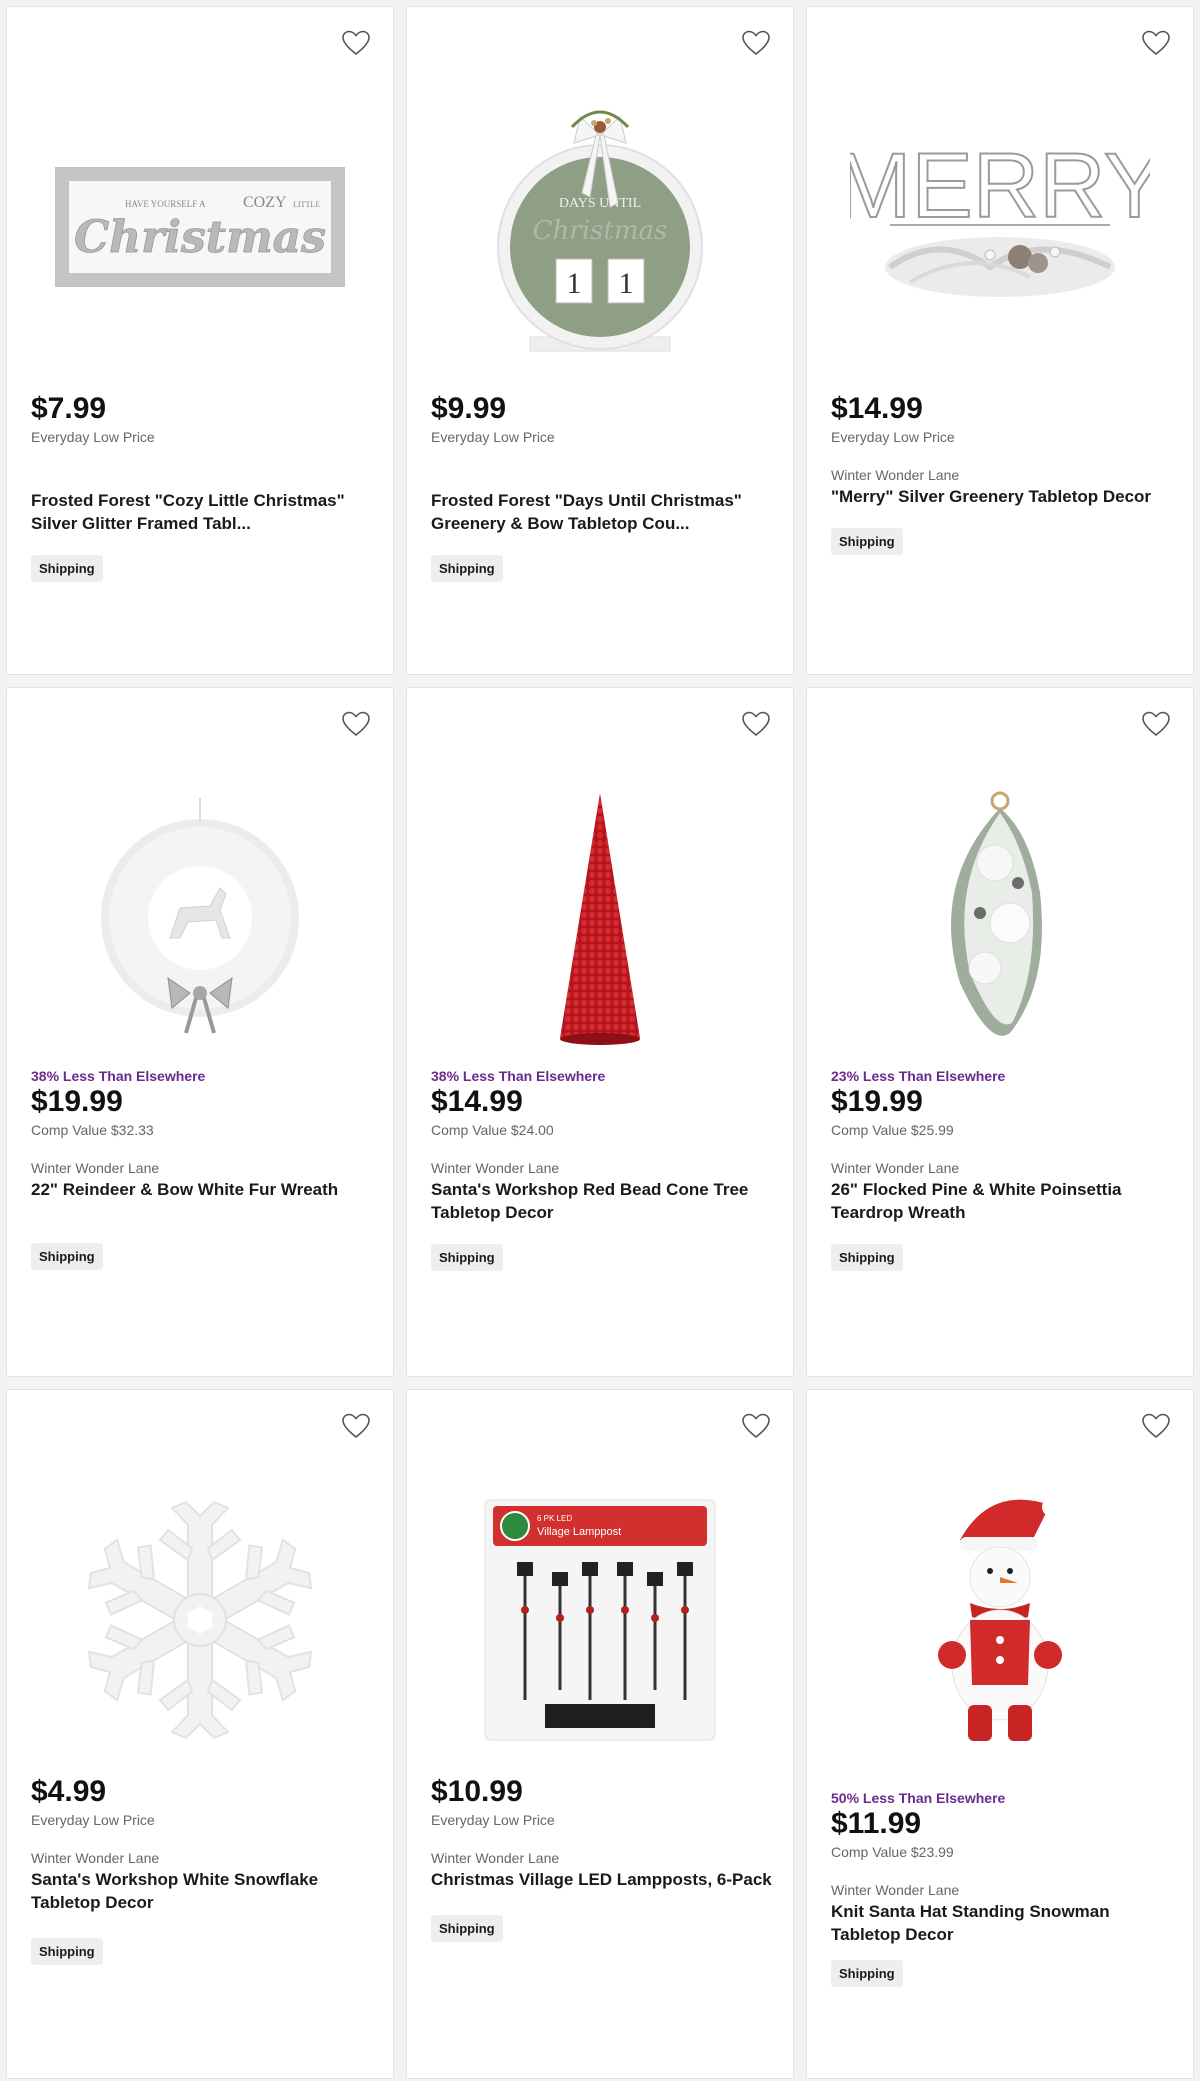 The height and width of the screenshot is (2081, 1200). I want to click on product-image: HAVE YOURSELF A COZY LITTLE Christmas, so click(200, 227).